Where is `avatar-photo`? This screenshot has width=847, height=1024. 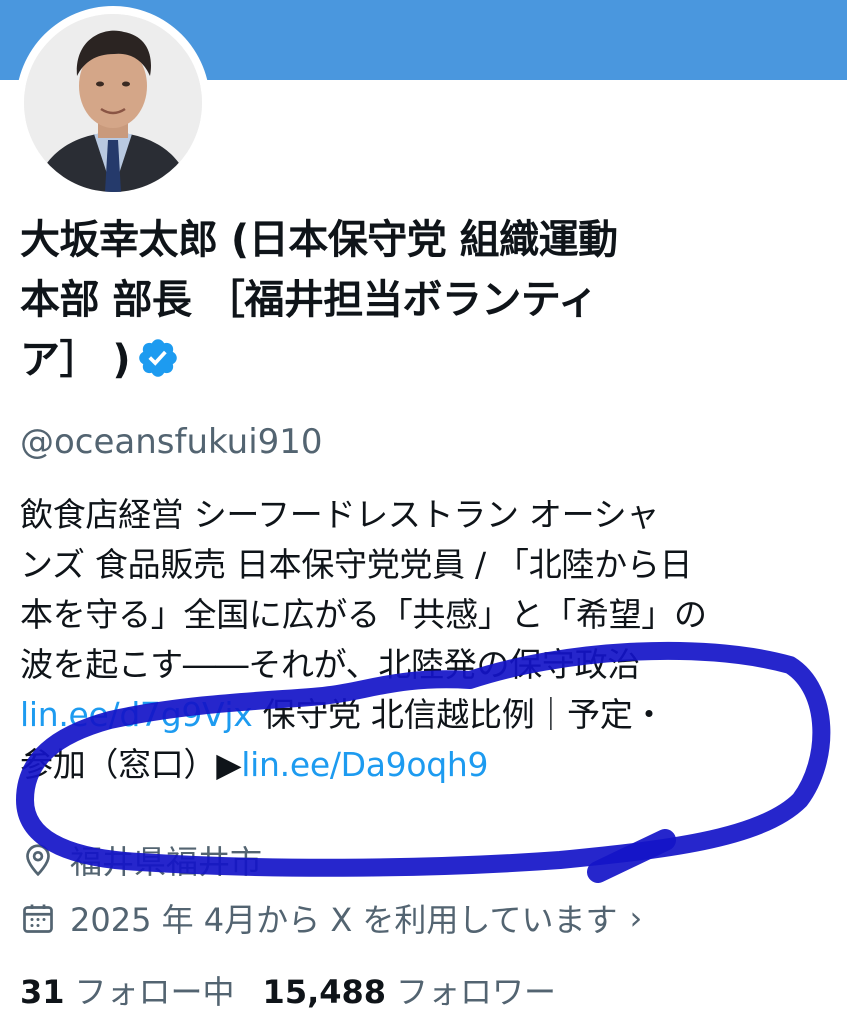 avatar-photo is located at coordinates (113, 103).